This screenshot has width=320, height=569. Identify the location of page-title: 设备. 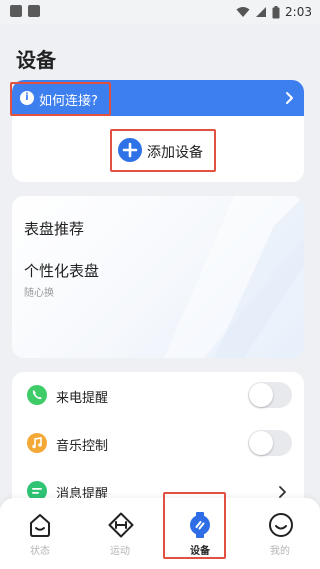
(36, 60).